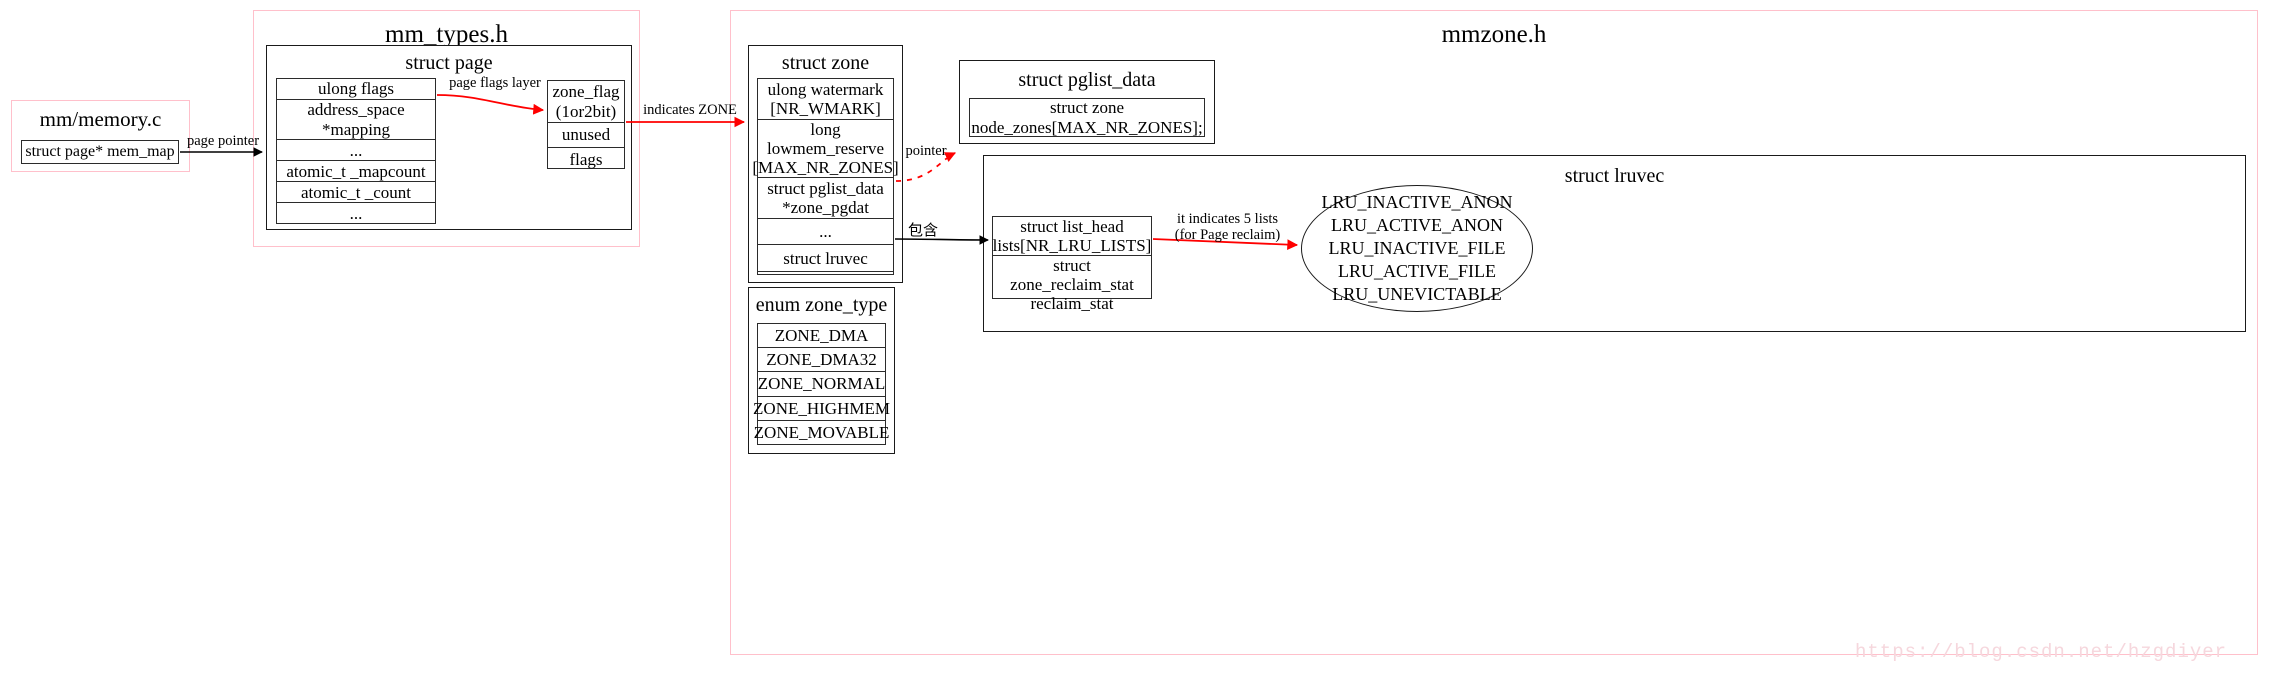 This screenshot has height=683, width=2274. I want to click on struct-page-title: struct page, so click(449, 63).